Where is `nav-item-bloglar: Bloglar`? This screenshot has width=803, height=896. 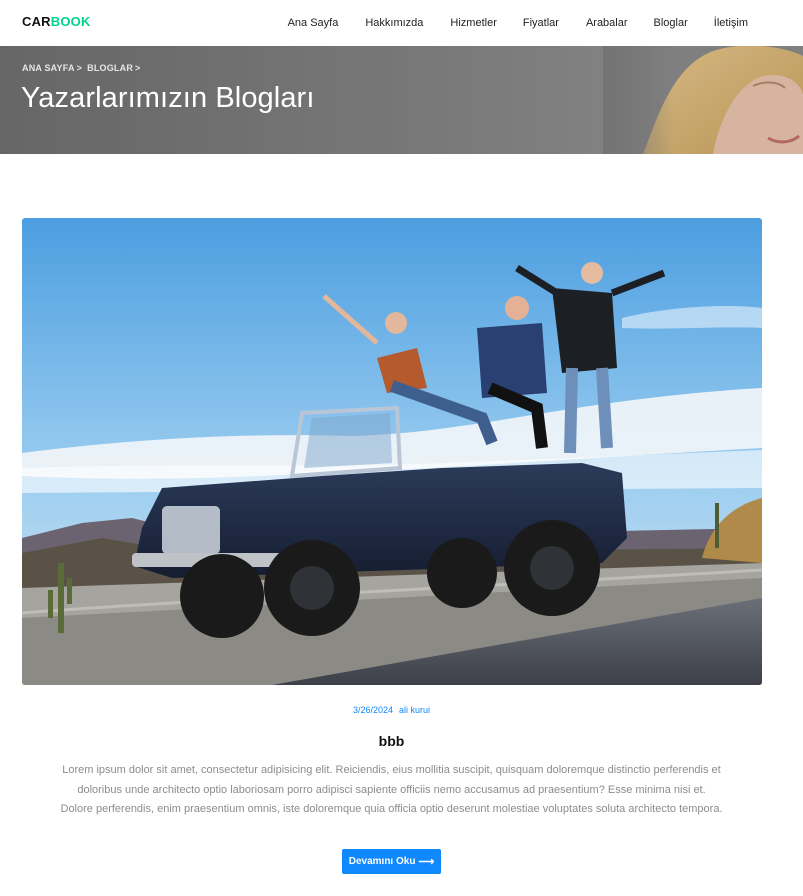 nav-item-bloglar: Bloglar is located at coordinates (671, 23).